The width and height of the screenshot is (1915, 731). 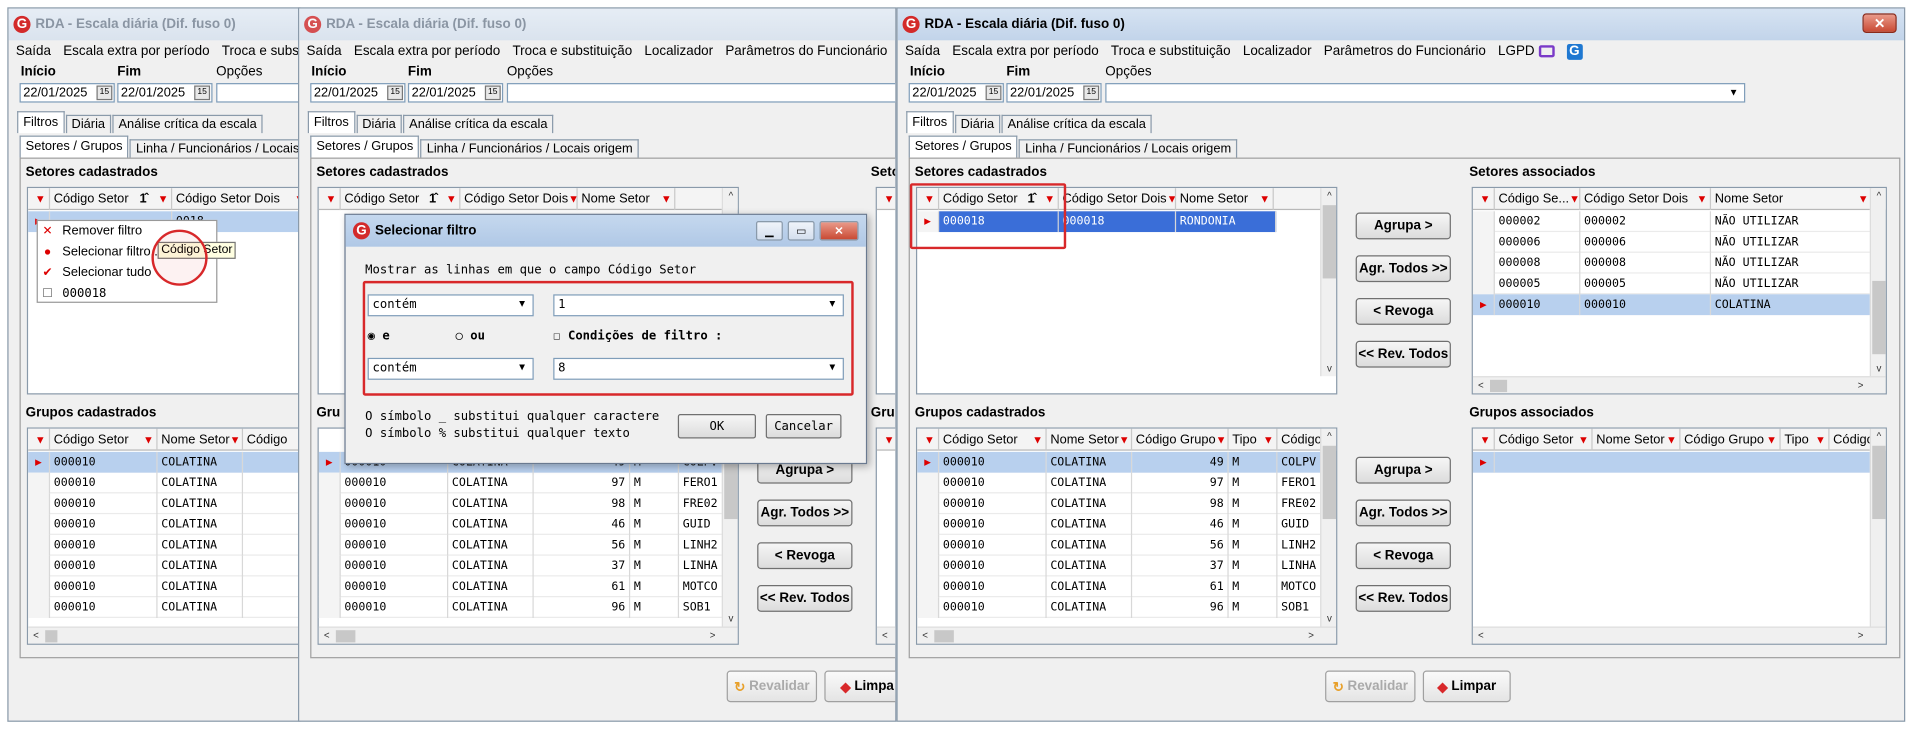 What do you see at coordinates (1401, 24) in the screenshot?
I see `window-3-titlebar: G RDA - Escala diária (Dif. fuso 0) ✕` at bounding box center [1401, 24].